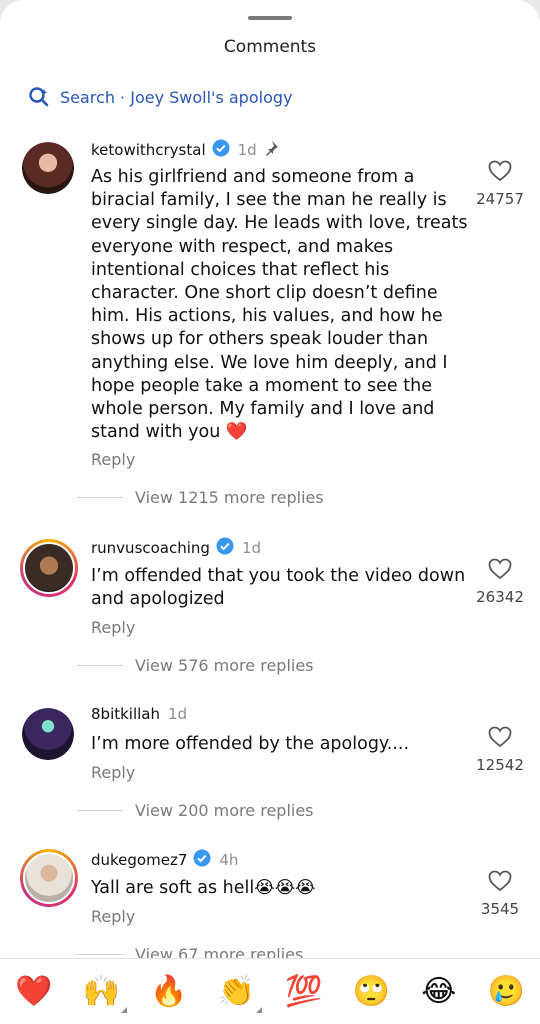 The width and height of the screenshot is (540, 1024). Describe the element at coordinates (500, 765) in the screenshot. I see `like-count: 12542` at that location.